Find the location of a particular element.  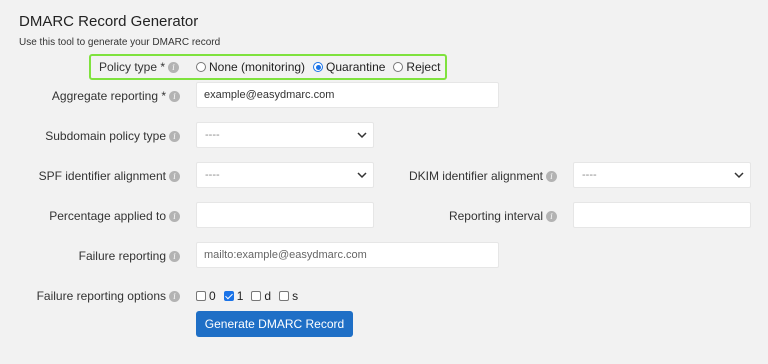

failure-options-group: 0 1 d s is located at coordinates (251, 296).